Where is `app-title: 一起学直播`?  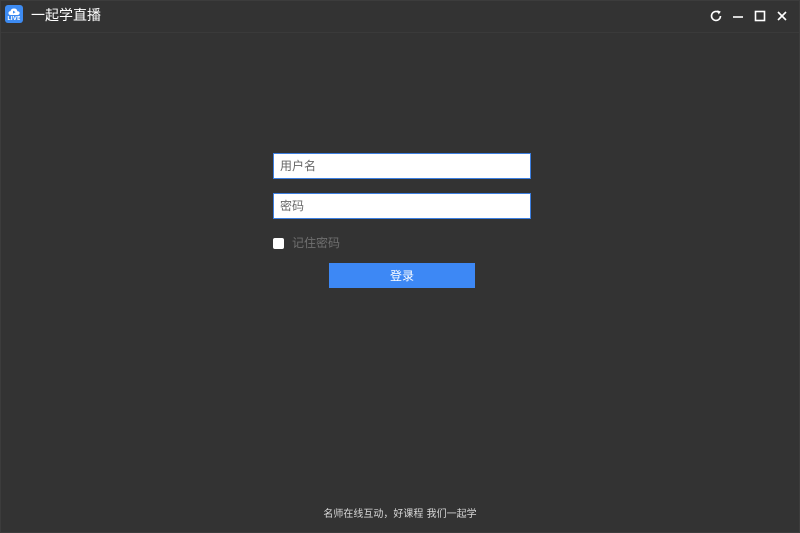
app-title: 一起学直播 is located at coordinates (66, 16).